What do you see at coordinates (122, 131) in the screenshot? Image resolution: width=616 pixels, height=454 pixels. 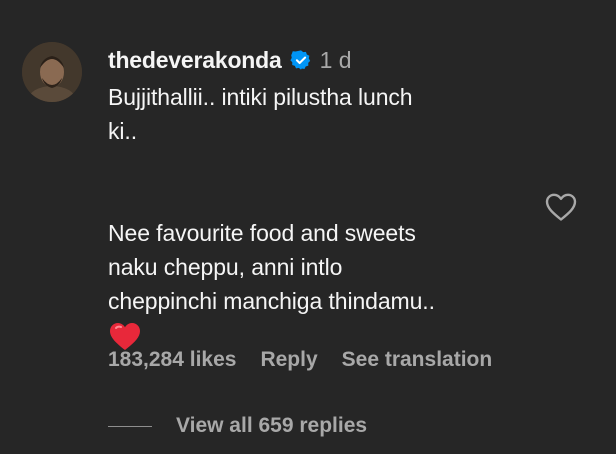 I see `comment-line: ki..` at bounding box center [122, 131].